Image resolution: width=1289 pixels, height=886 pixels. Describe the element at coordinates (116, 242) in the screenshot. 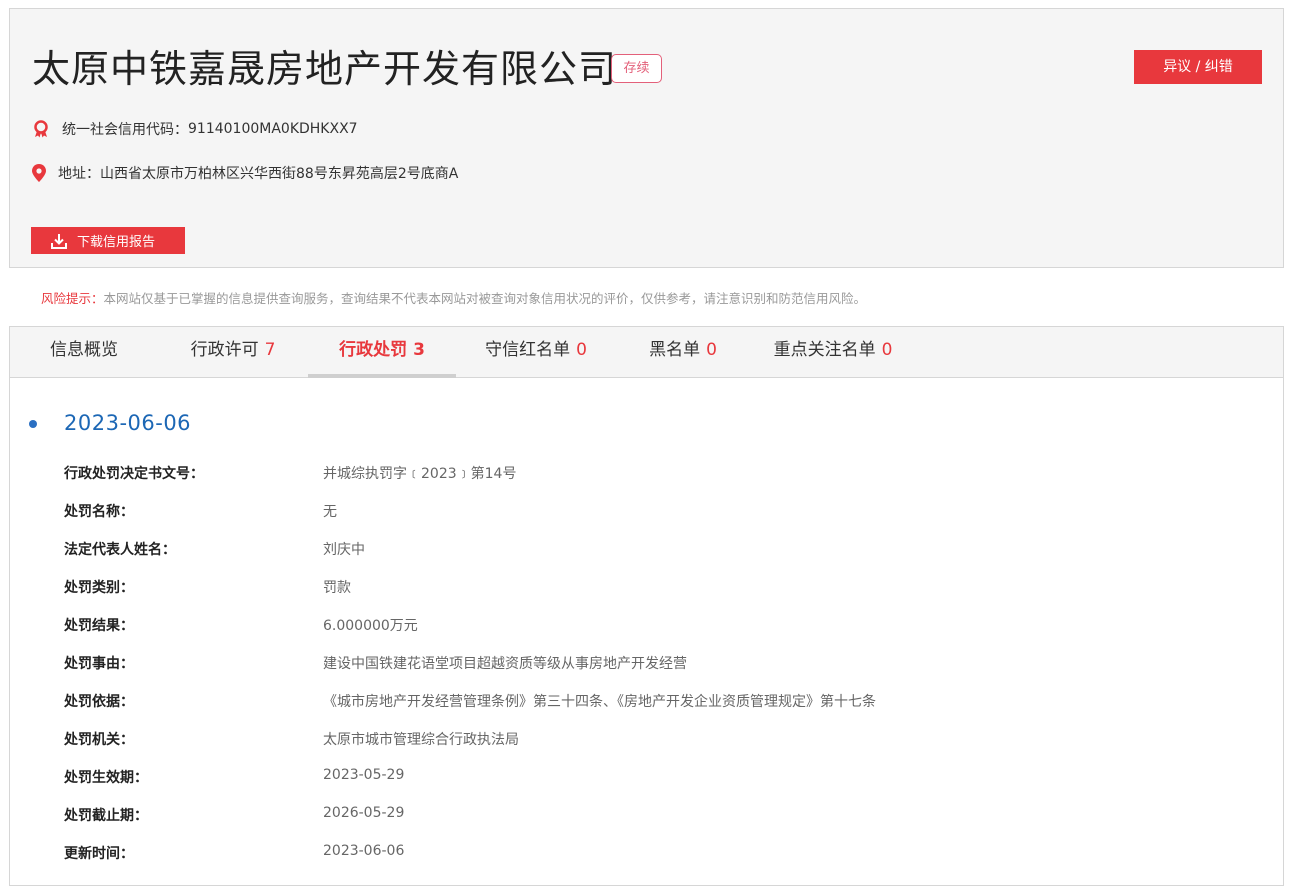

I see `download-report-label: 下载信用报告` at that location.